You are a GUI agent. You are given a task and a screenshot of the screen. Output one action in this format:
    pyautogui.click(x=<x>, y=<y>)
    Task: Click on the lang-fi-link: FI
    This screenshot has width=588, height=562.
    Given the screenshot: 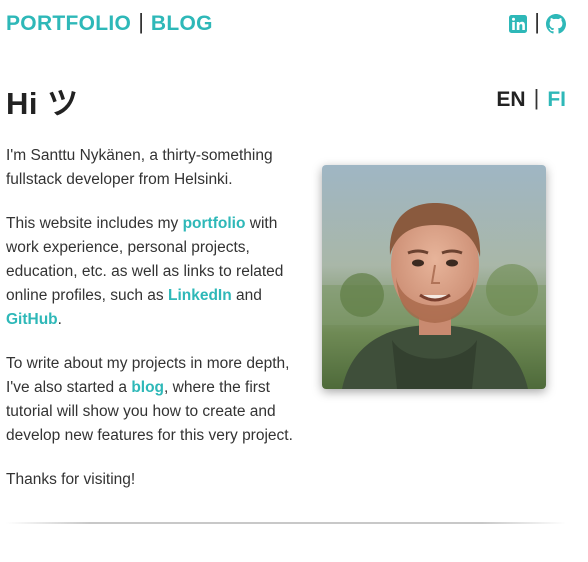 What is the action you would take?
    pyautogui.click(x=556, y=100)
    